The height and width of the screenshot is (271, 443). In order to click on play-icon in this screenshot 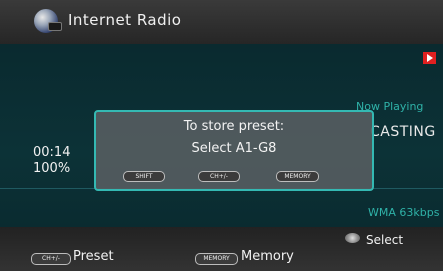, I will do `click(429, 58)`.